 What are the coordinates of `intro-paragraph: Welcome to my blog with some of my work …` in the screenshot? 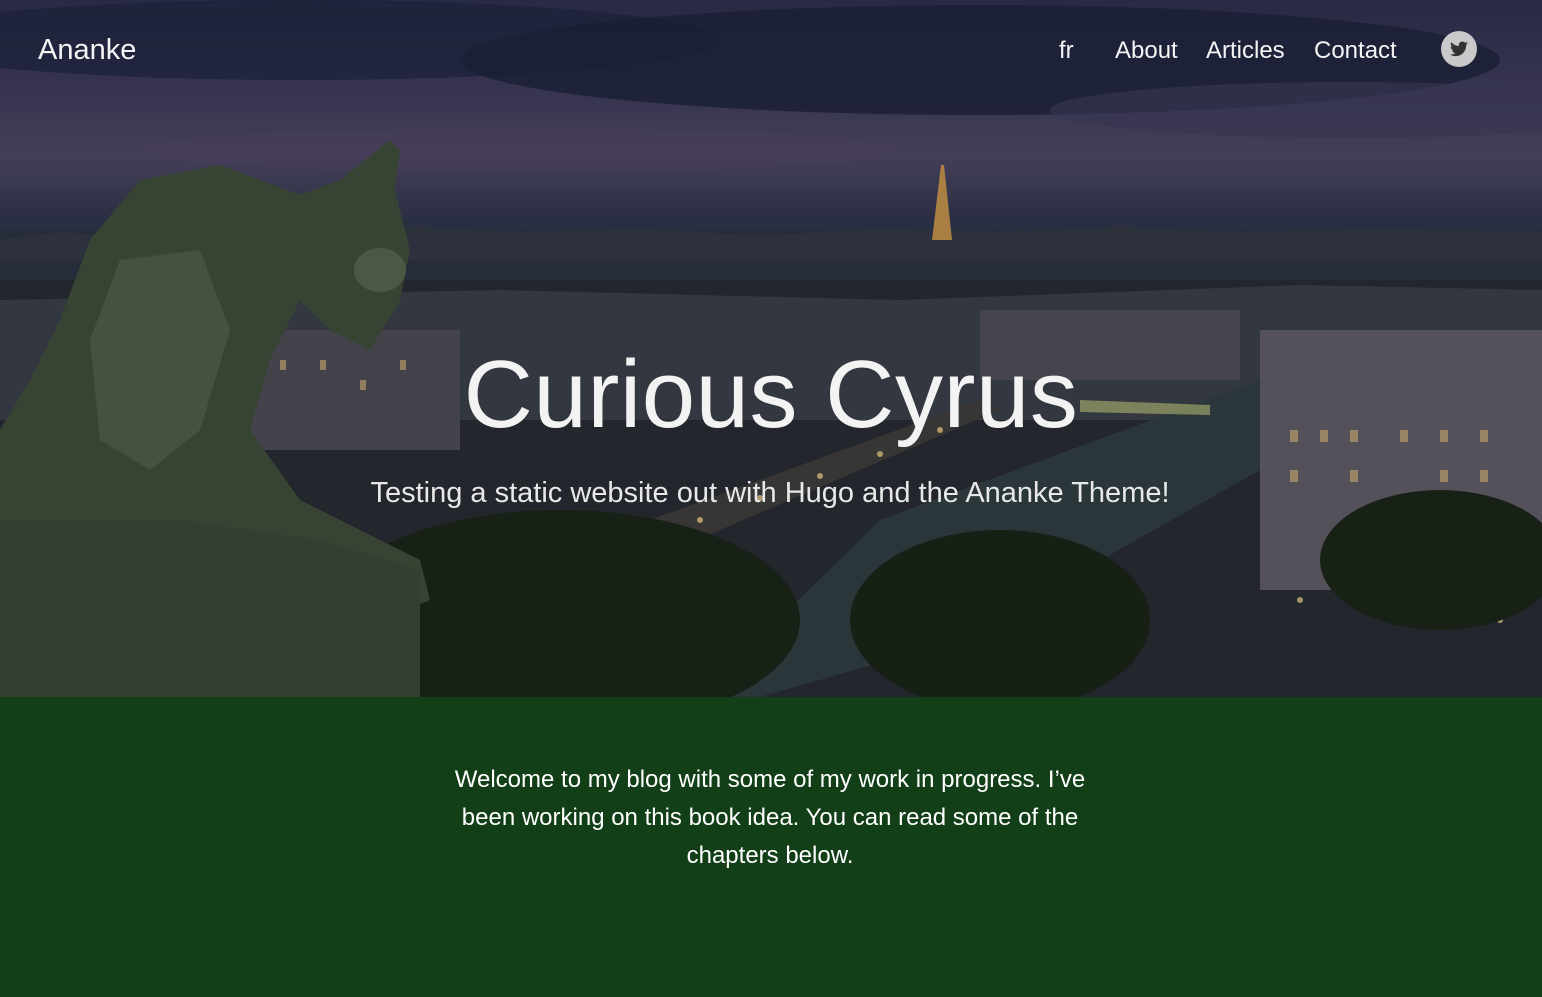 It's located at (770, 817).